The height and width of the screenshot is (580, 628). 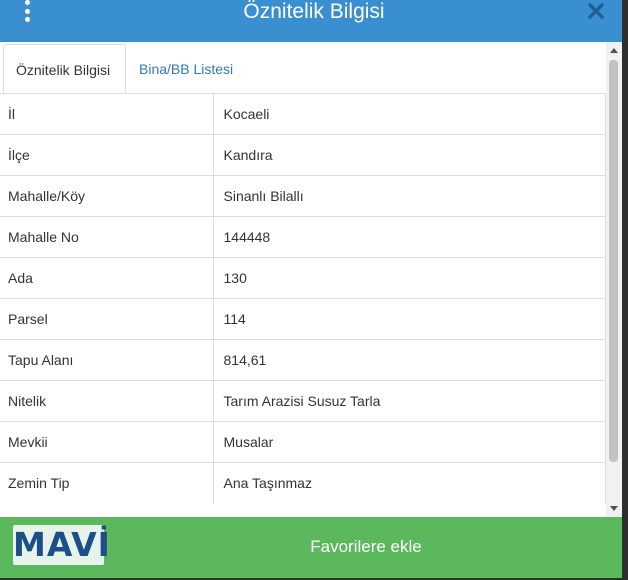 I want to click on attribute-label: Ada, so click(x=107, y=278).